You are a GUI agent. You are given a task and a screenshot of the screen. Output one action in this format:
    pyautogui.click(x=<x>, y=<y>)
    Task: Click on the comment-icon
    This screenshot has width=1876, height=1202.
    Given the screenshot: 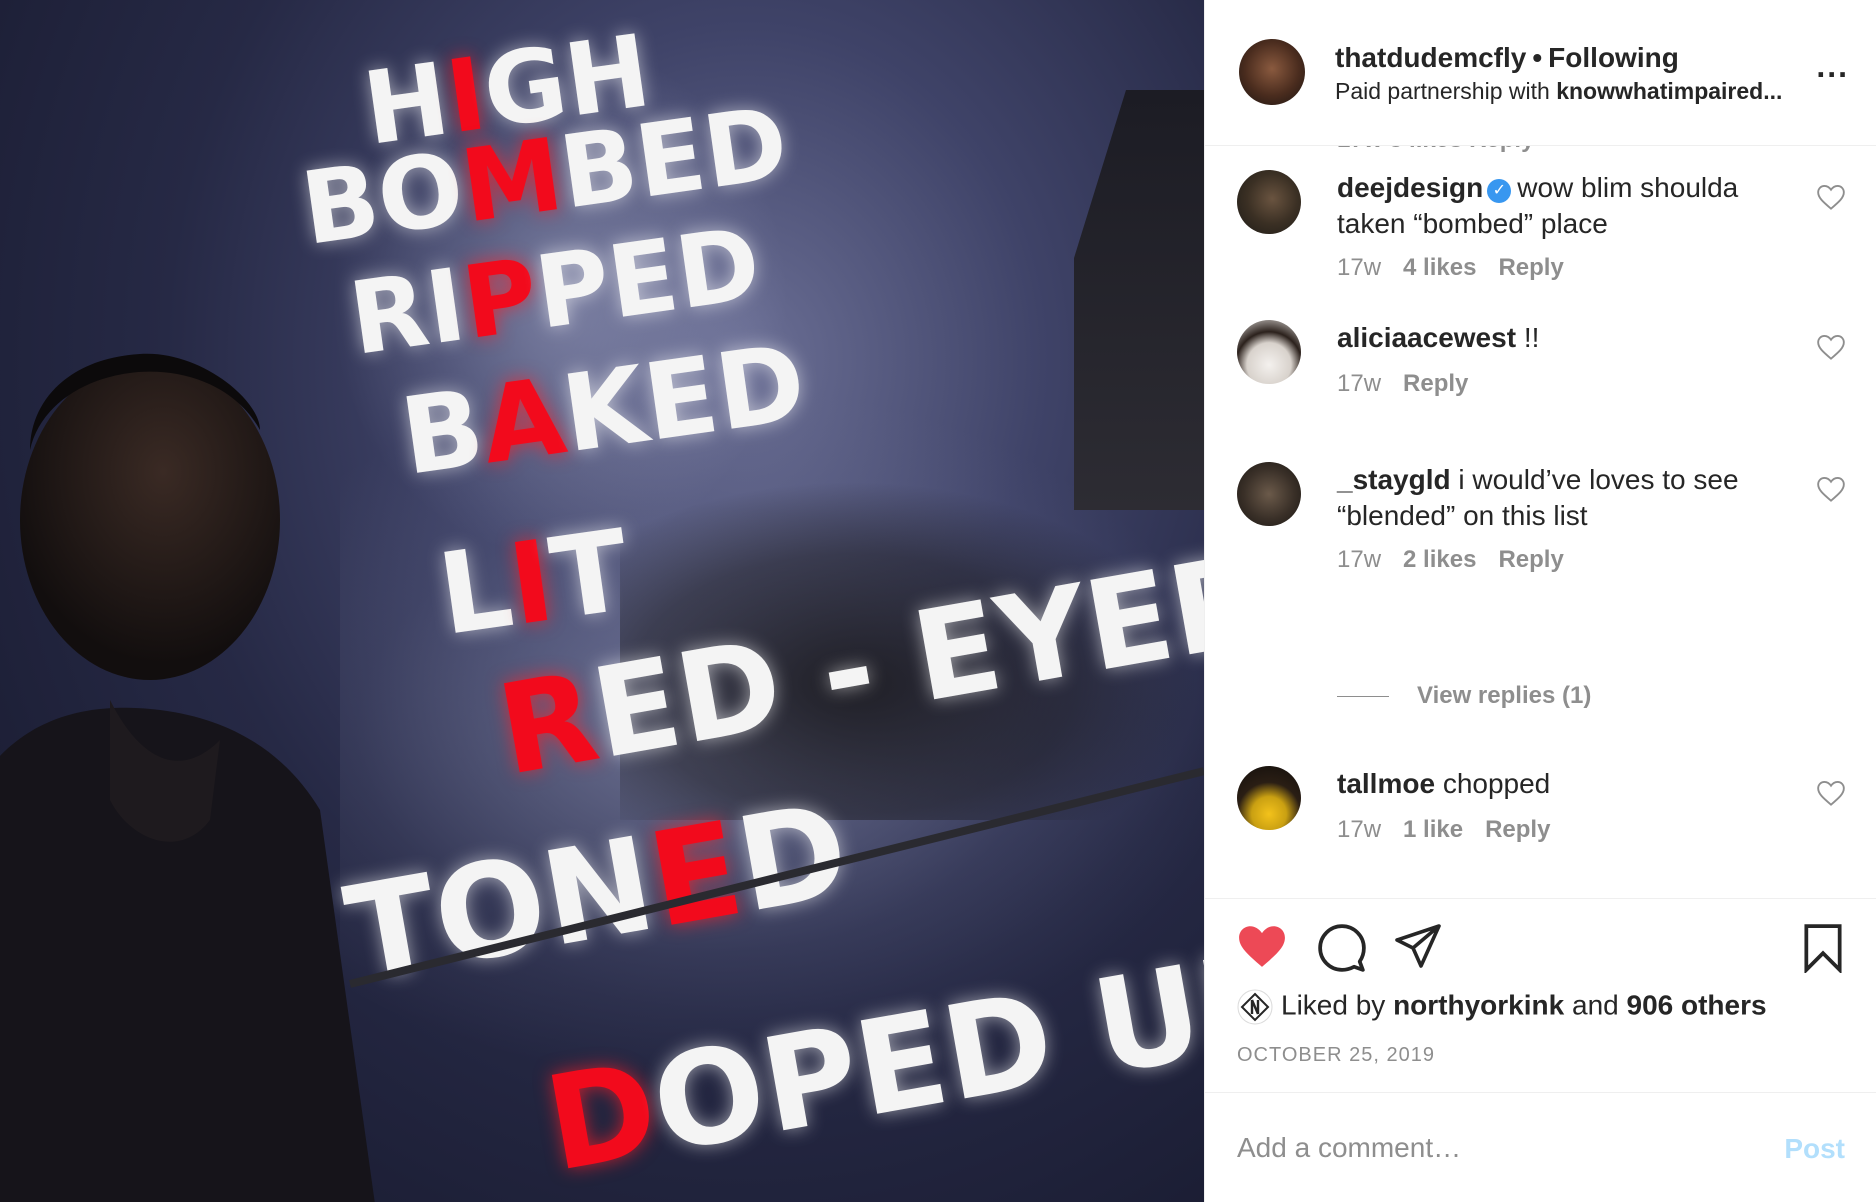 What is the action you would take?
    pyautogui.click(x=1342, y=948)
    